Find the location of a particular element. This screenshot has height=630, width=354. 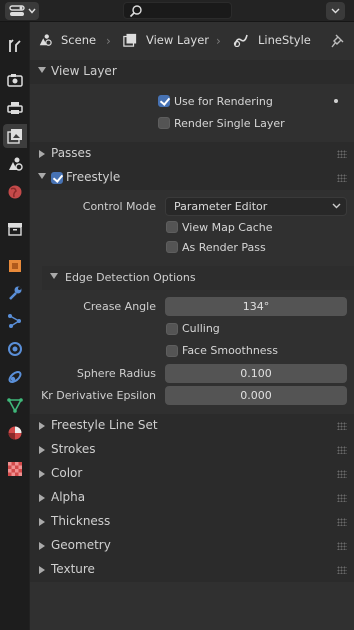

particles-icon is located at coordinates (14, 321).